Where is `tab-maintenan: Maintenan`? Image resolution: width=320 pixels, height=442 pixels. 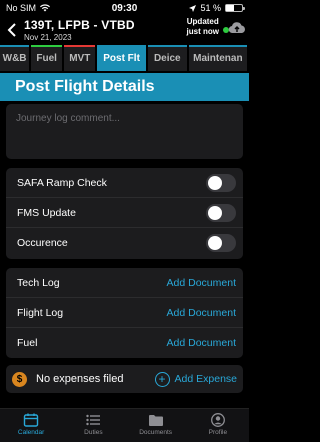 tab-maintenan: Maintenan is located at coordinates (217, 58).